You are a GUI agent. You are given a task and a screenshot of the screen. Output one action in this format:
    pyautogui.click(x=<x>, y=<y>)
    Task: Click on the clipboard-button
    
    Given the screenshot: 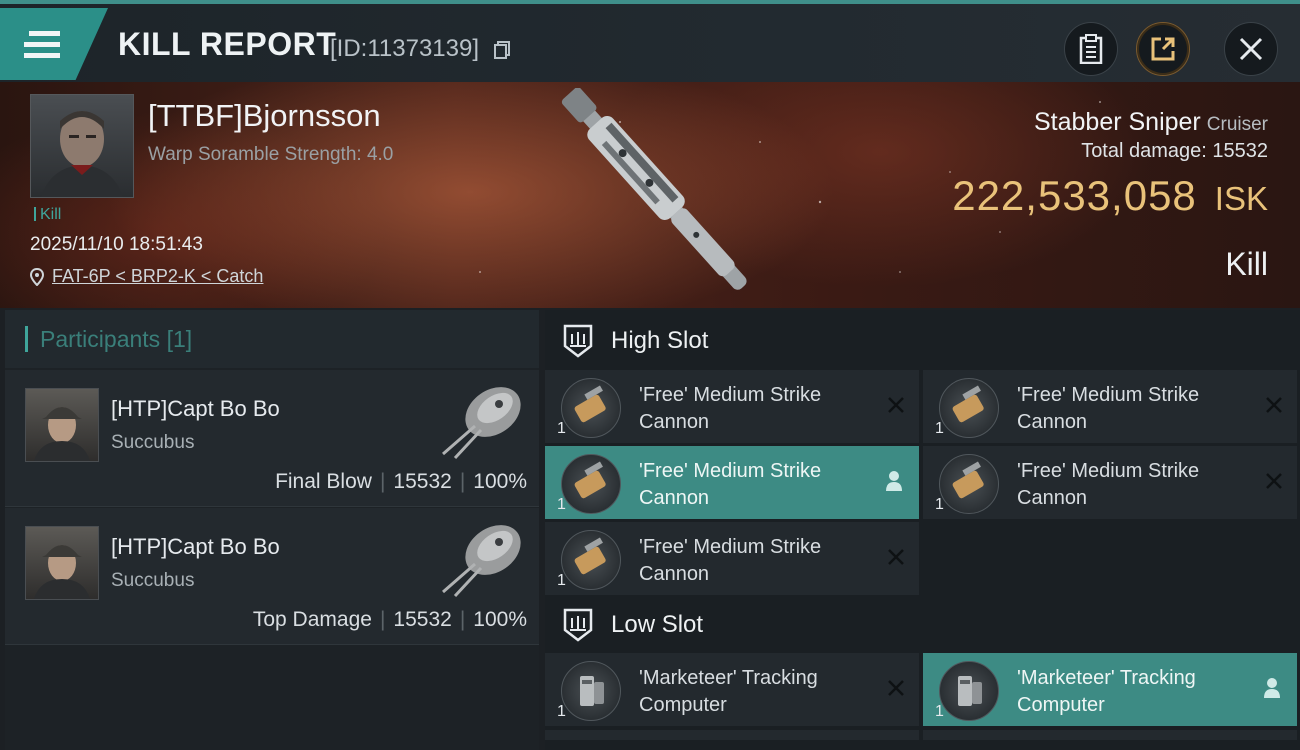 What is the action you would take?
    pyautogui.click(x=1091, y=49)
    